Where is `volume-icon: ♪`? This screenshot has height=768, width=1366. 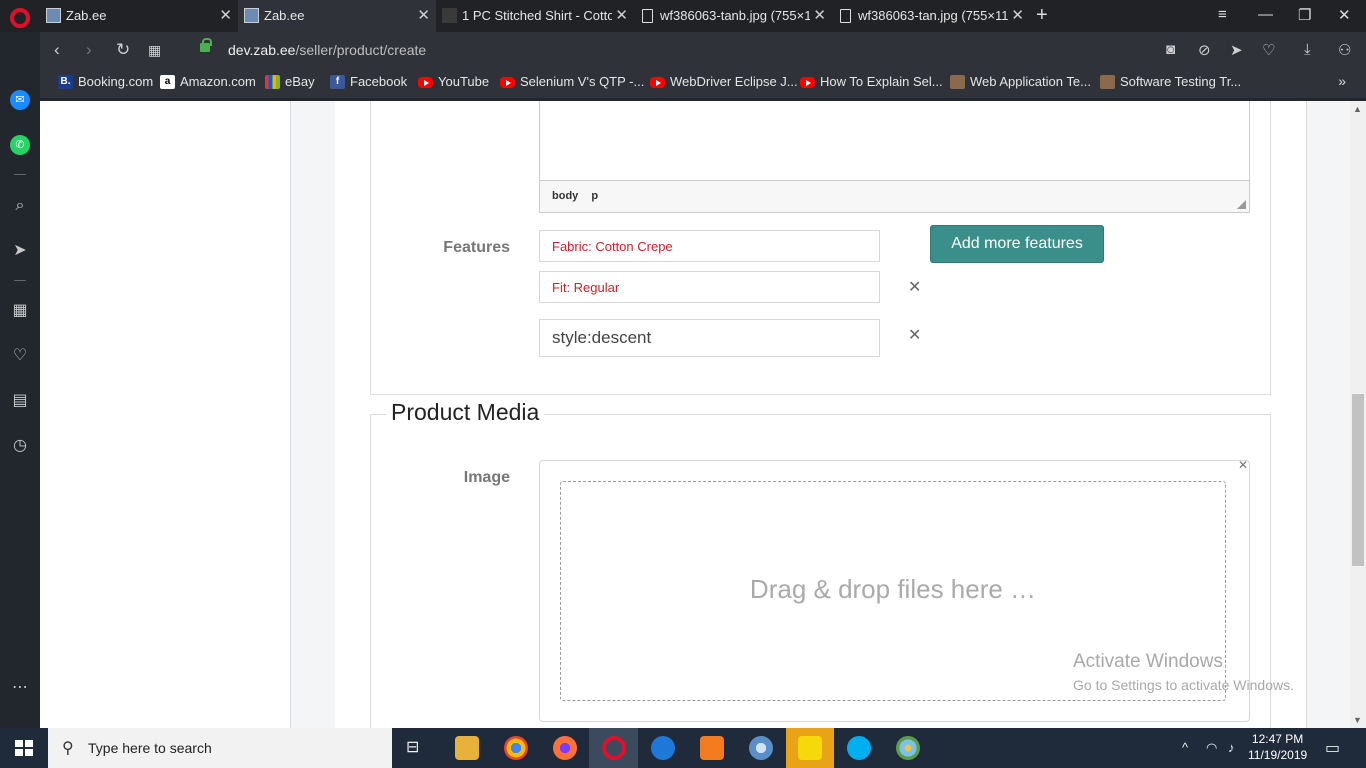 volume-icon: ♪ is located at coordinates (1231, 747).